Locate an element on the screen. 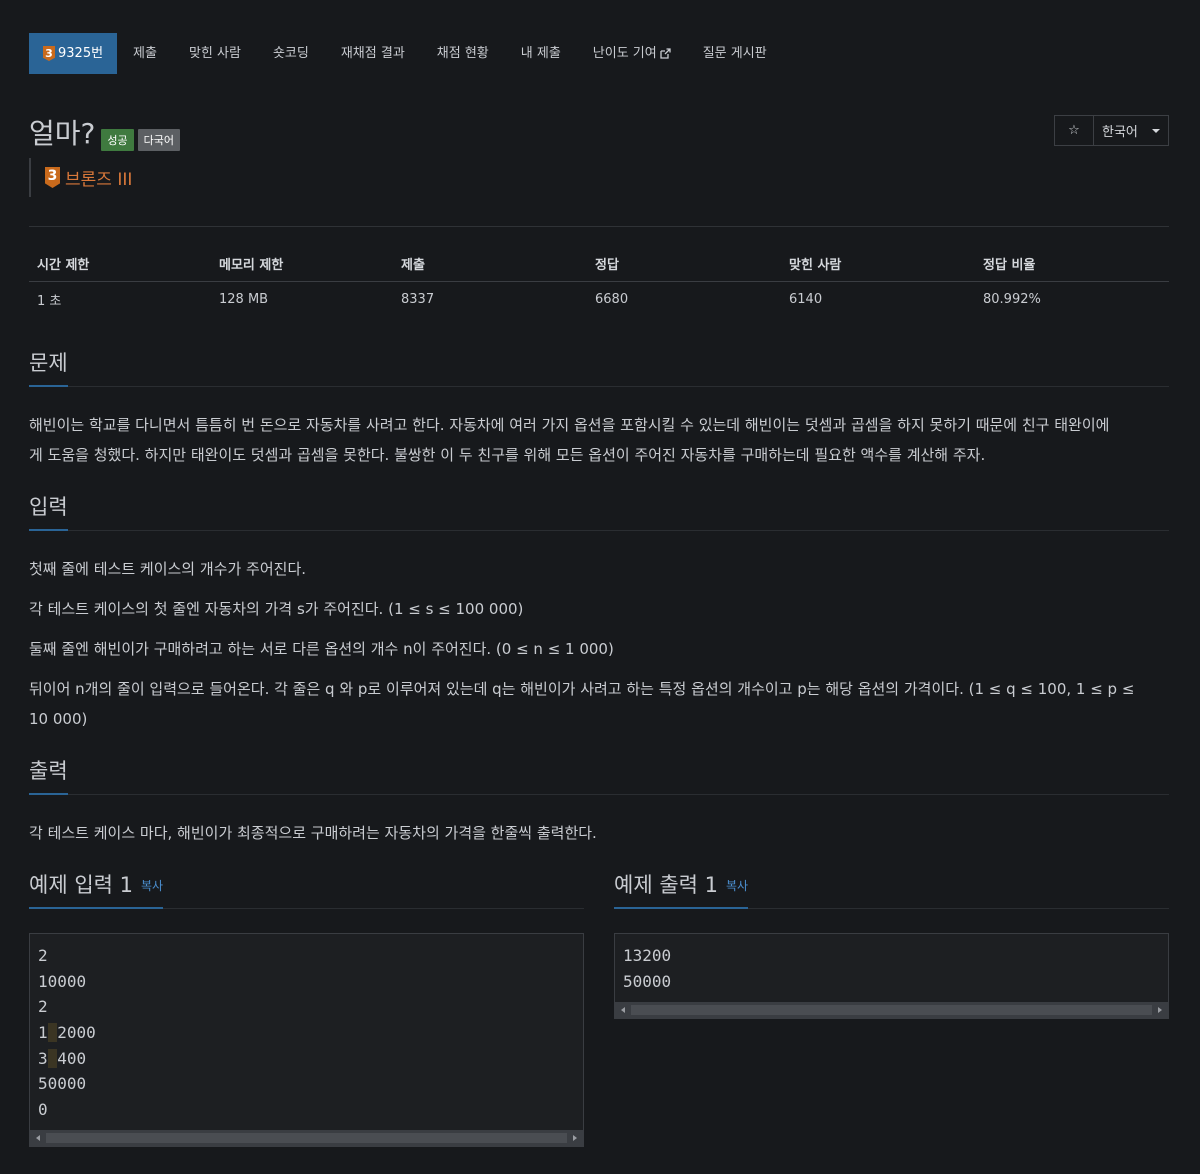 The height and width of the screenshot is (1174, 1200). tab-my-submissions: 내 제출 is located at coordinates (541, 53).